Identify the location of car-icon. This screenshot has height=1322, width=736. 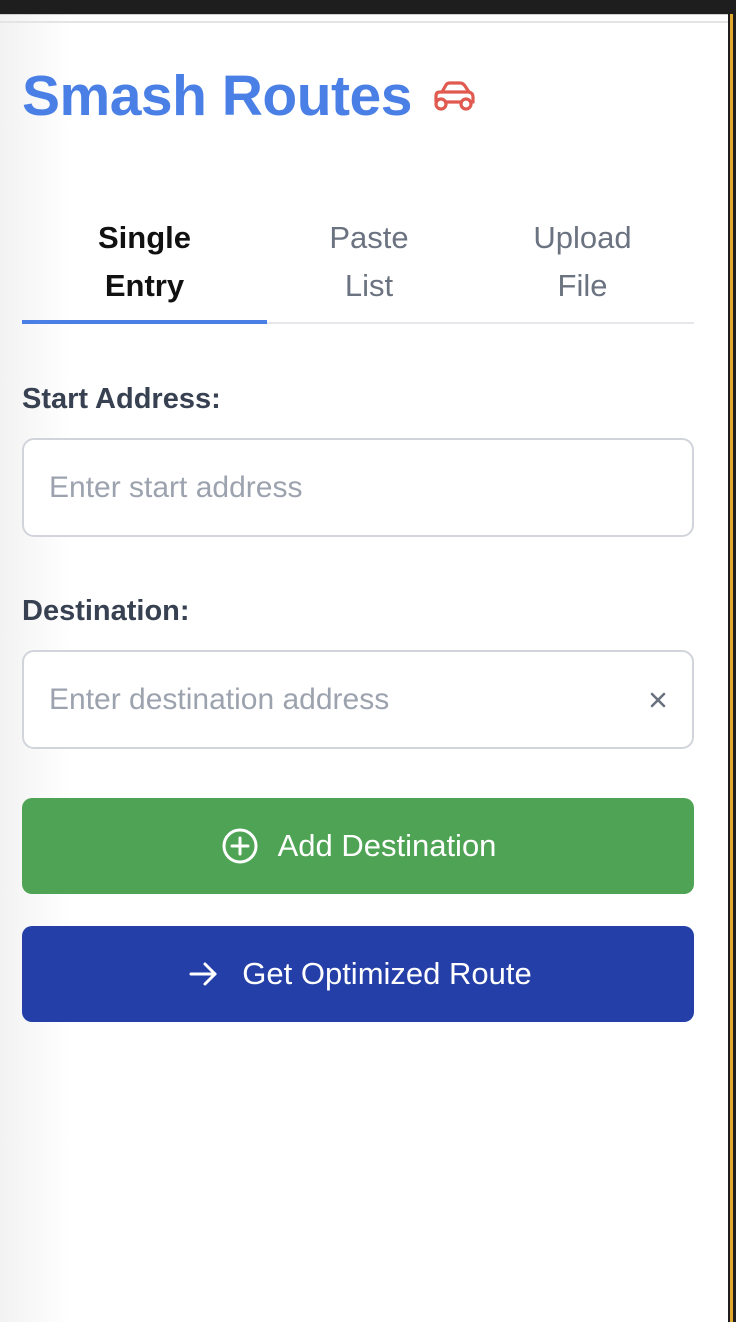
(453, 98).